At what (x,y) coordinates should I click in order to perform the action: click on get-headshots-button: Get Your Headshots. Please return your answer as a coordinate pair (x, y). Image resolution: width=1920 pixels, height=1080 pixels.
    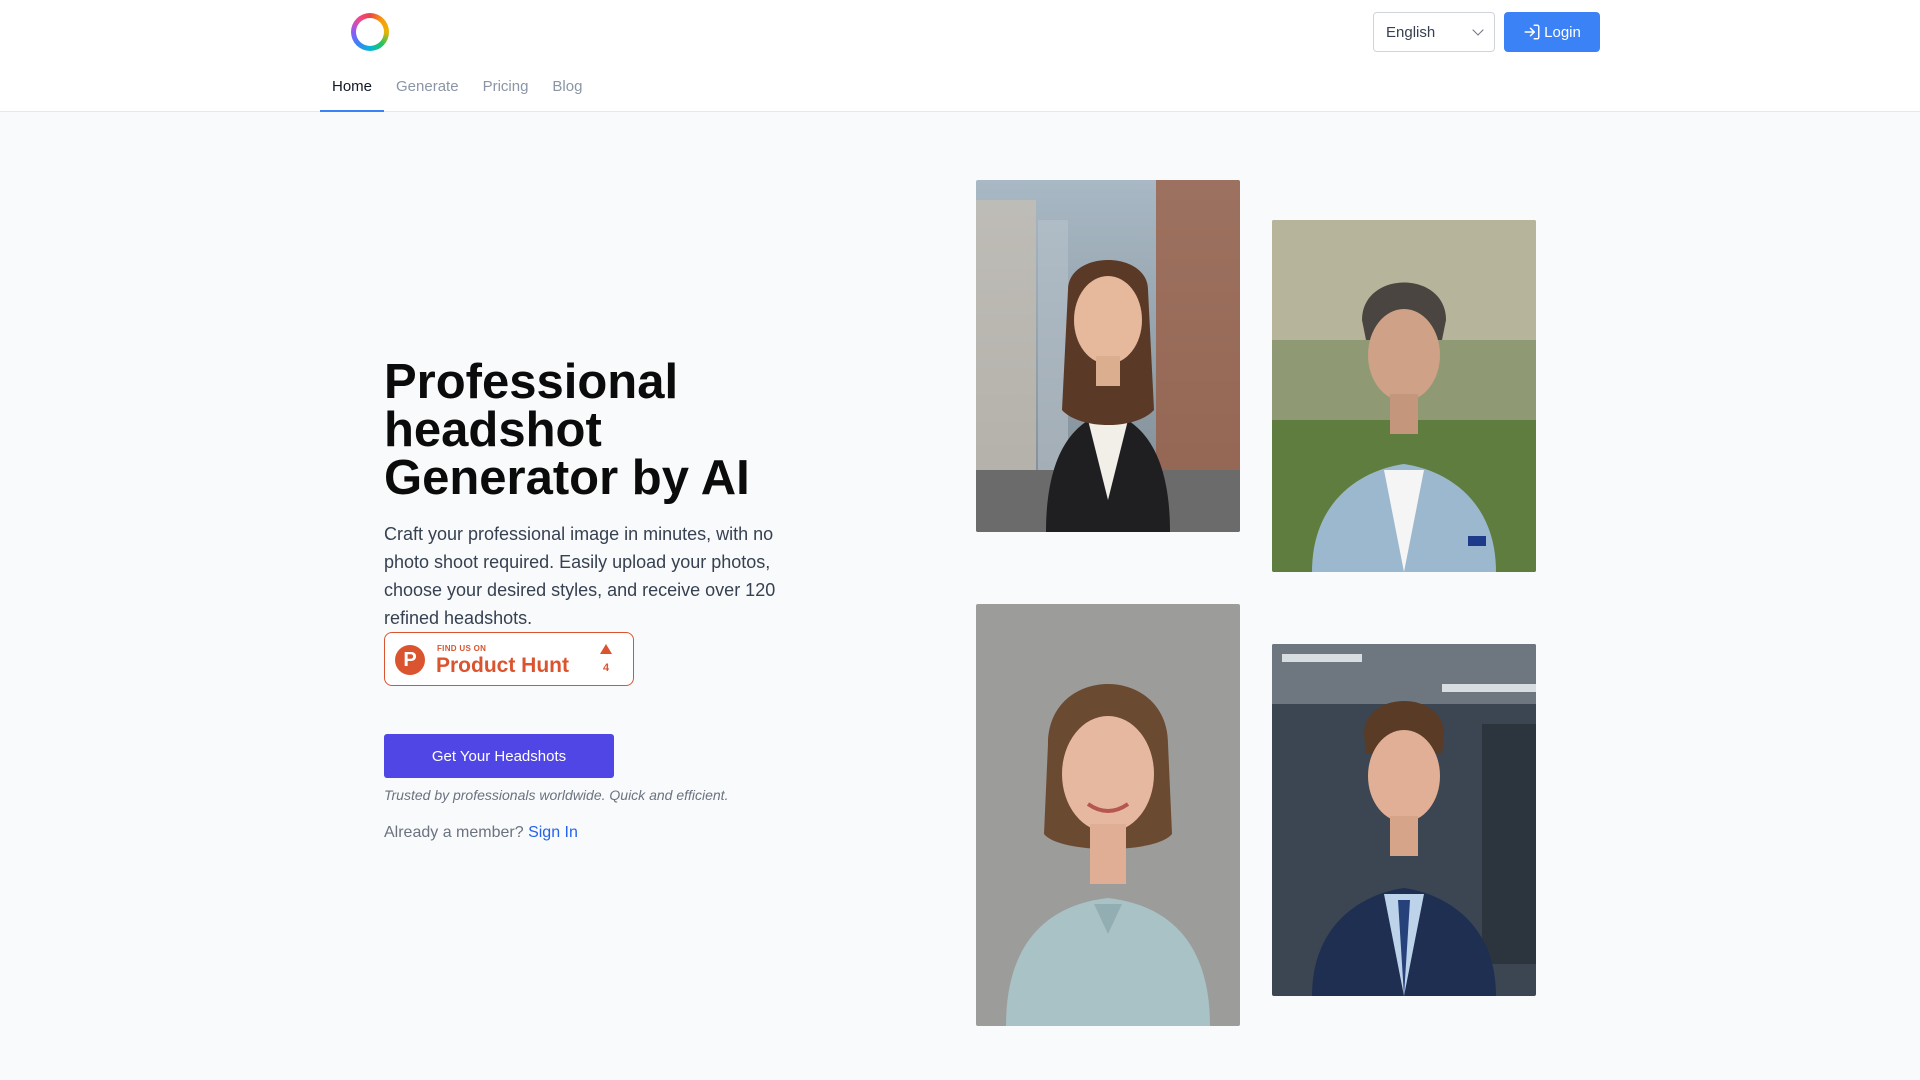
    Looking at the image, I should click on (499, 756).